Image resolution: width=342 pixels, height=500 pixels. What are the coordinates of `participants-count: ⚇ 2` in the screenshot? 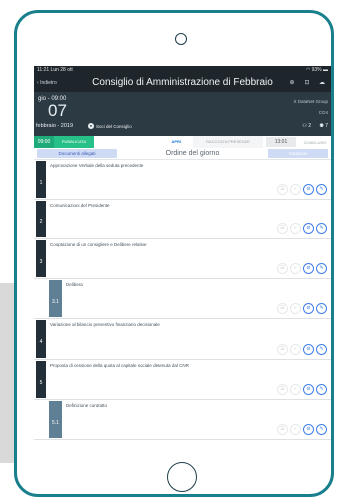 It's located at (306, 126).